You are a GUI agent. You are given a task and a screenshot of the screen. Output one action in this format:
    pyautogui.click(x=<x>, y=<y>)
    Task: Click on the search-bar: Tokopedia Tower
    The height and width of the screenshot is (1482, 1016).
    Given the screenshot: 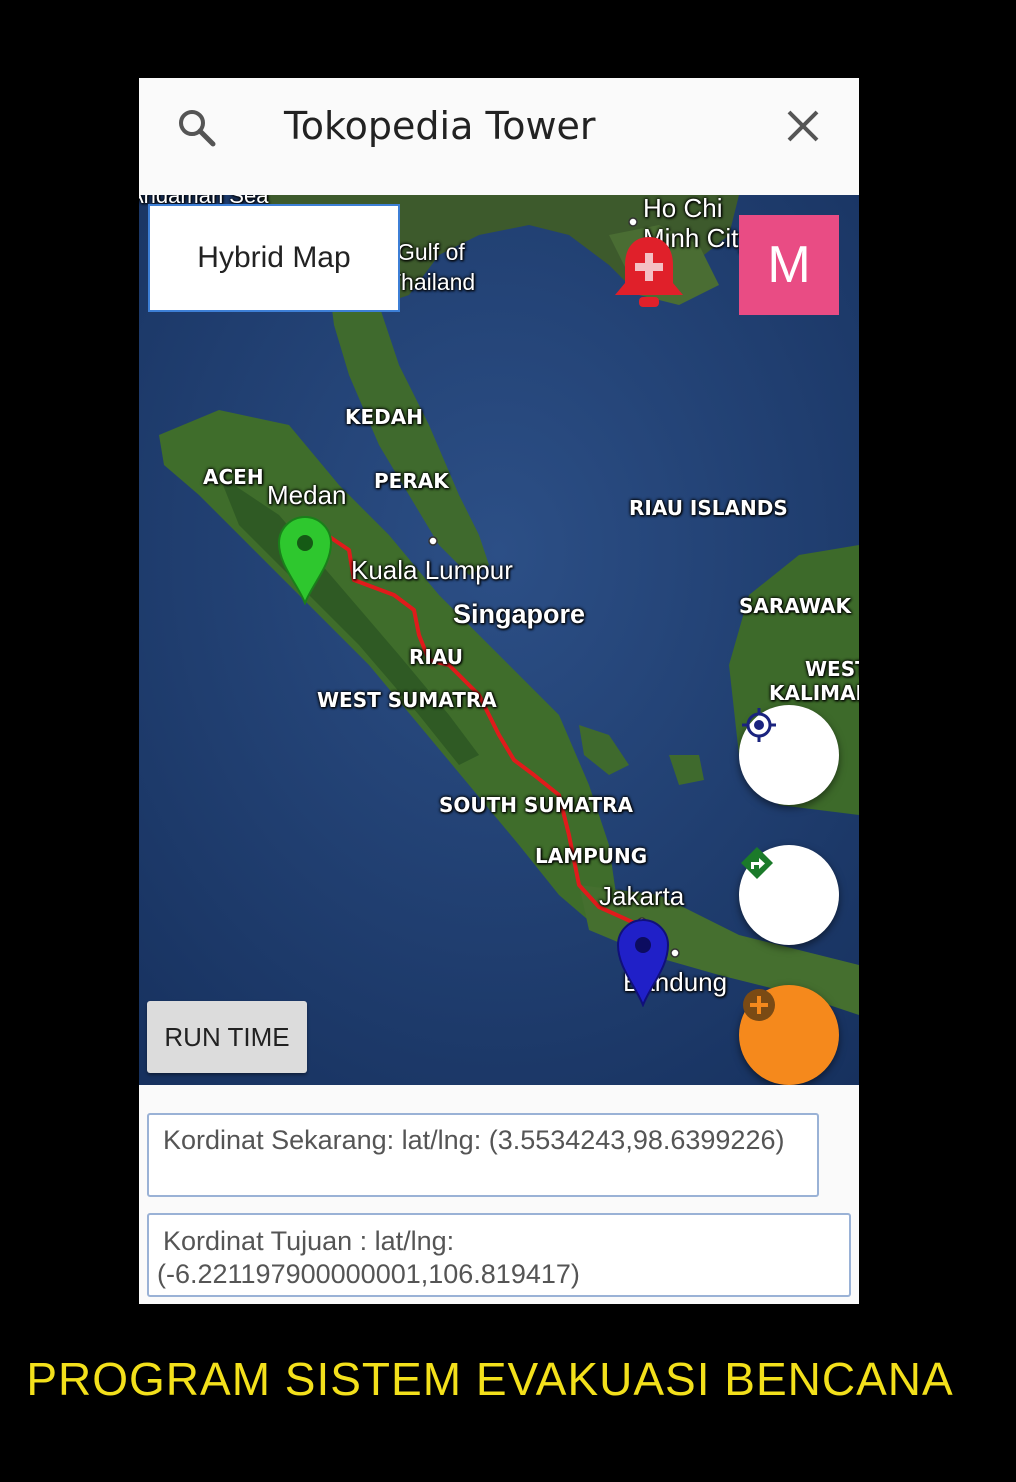 What is the action you would take?
    pyautogui.click(x=499, y=136)
    